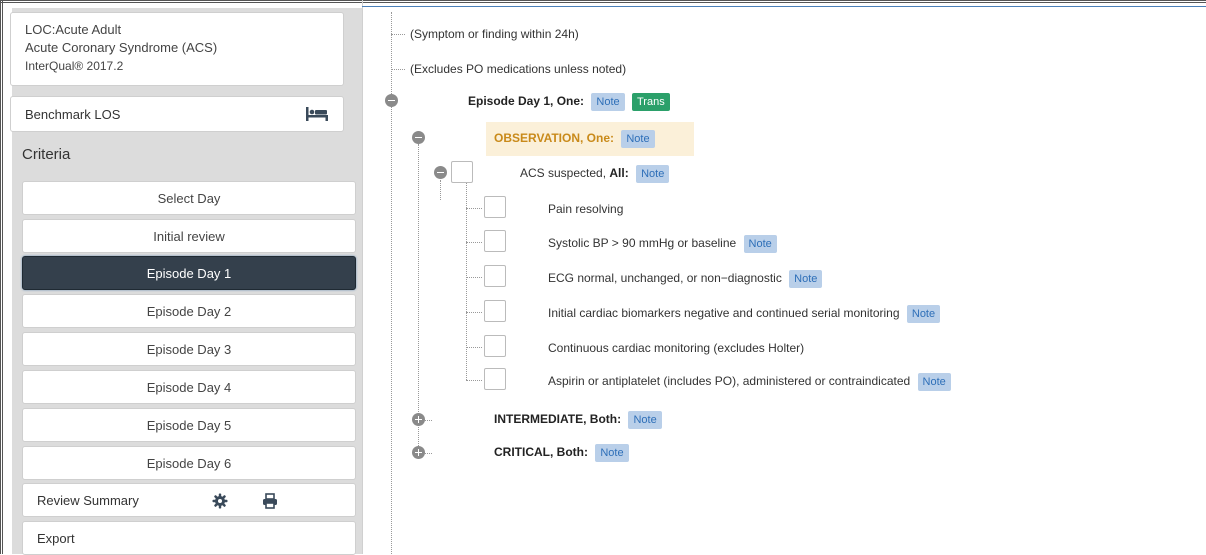 The image size is (1206, 555). What do you see at coordinates (541, 452) in the screenshot?
I see `critical-label: CRITICAL, Both:` at bounding box center [541, 452].